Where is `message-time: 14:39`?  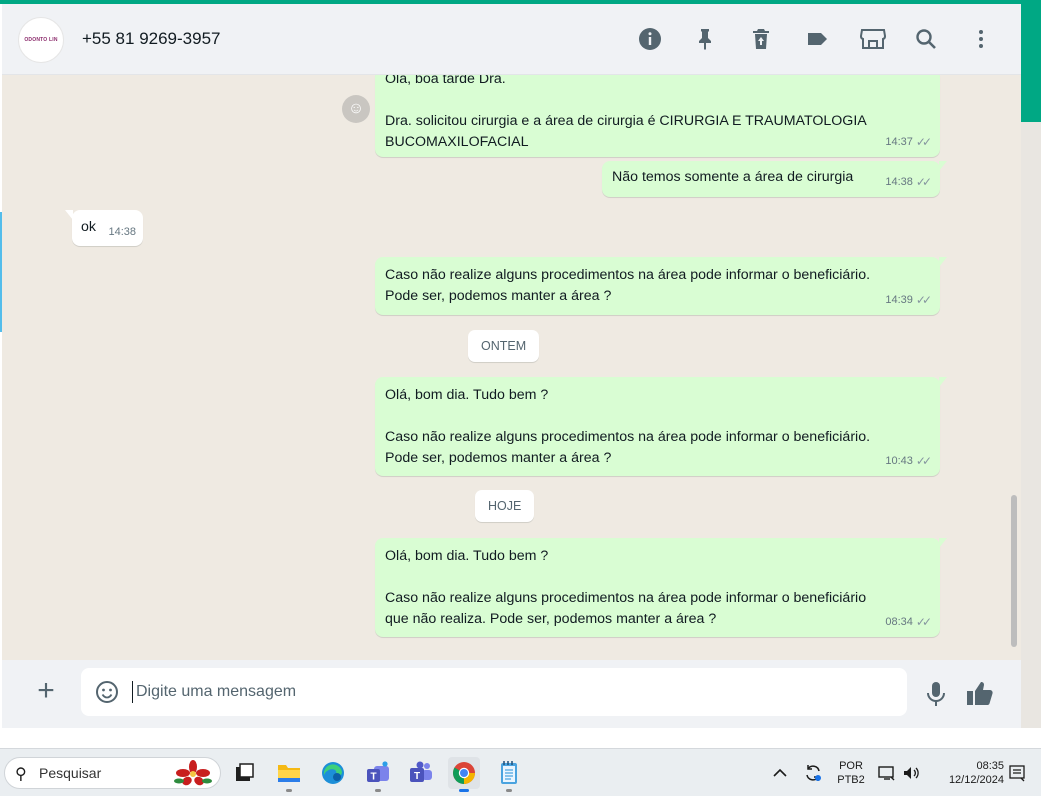 message-time: 14:39 is located at coordinates (899, 300).